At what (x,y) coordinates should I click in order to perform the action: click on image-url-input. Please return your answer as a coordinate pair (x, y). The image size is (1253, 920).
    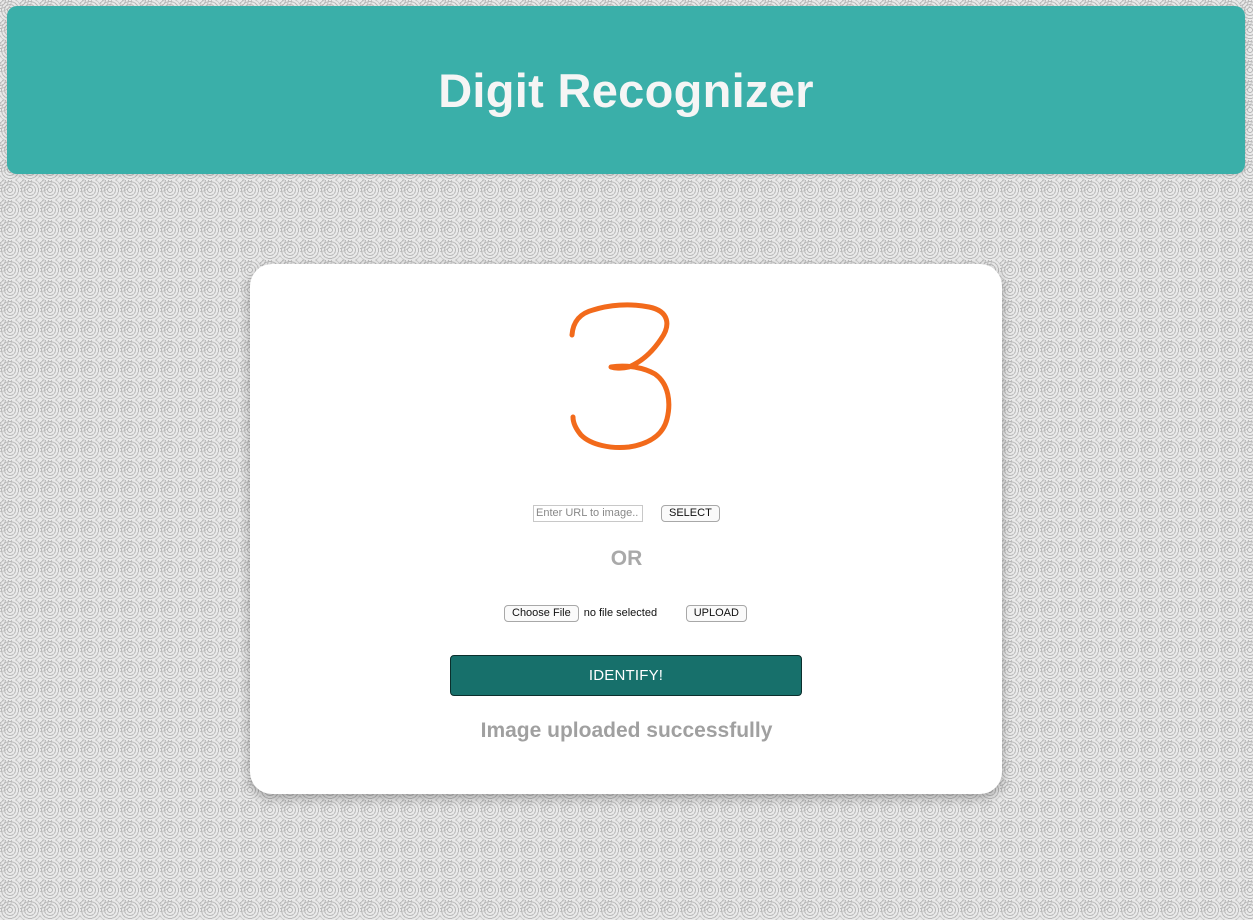
    Looking at the image, I should click on (588, 513).